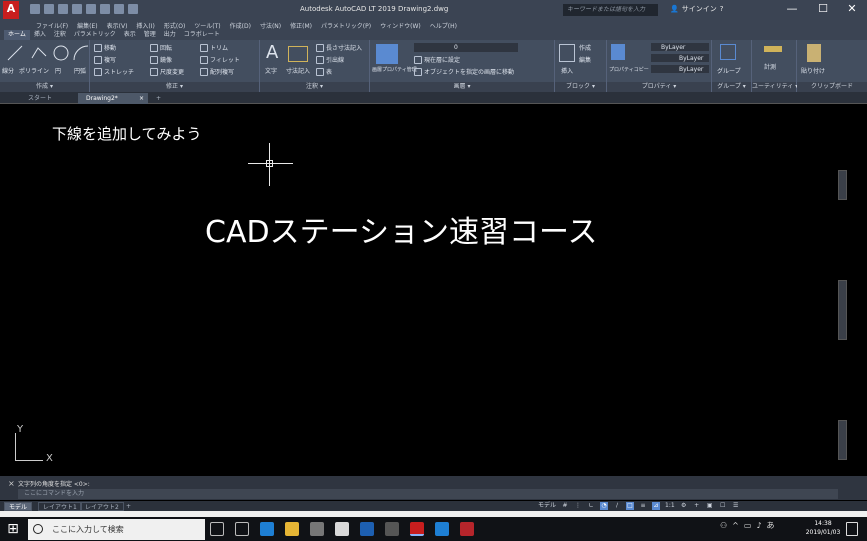 The height and width of the screenshot is (541, 867). I want to click on edit-block-tool: 編集, so click(585, 59).